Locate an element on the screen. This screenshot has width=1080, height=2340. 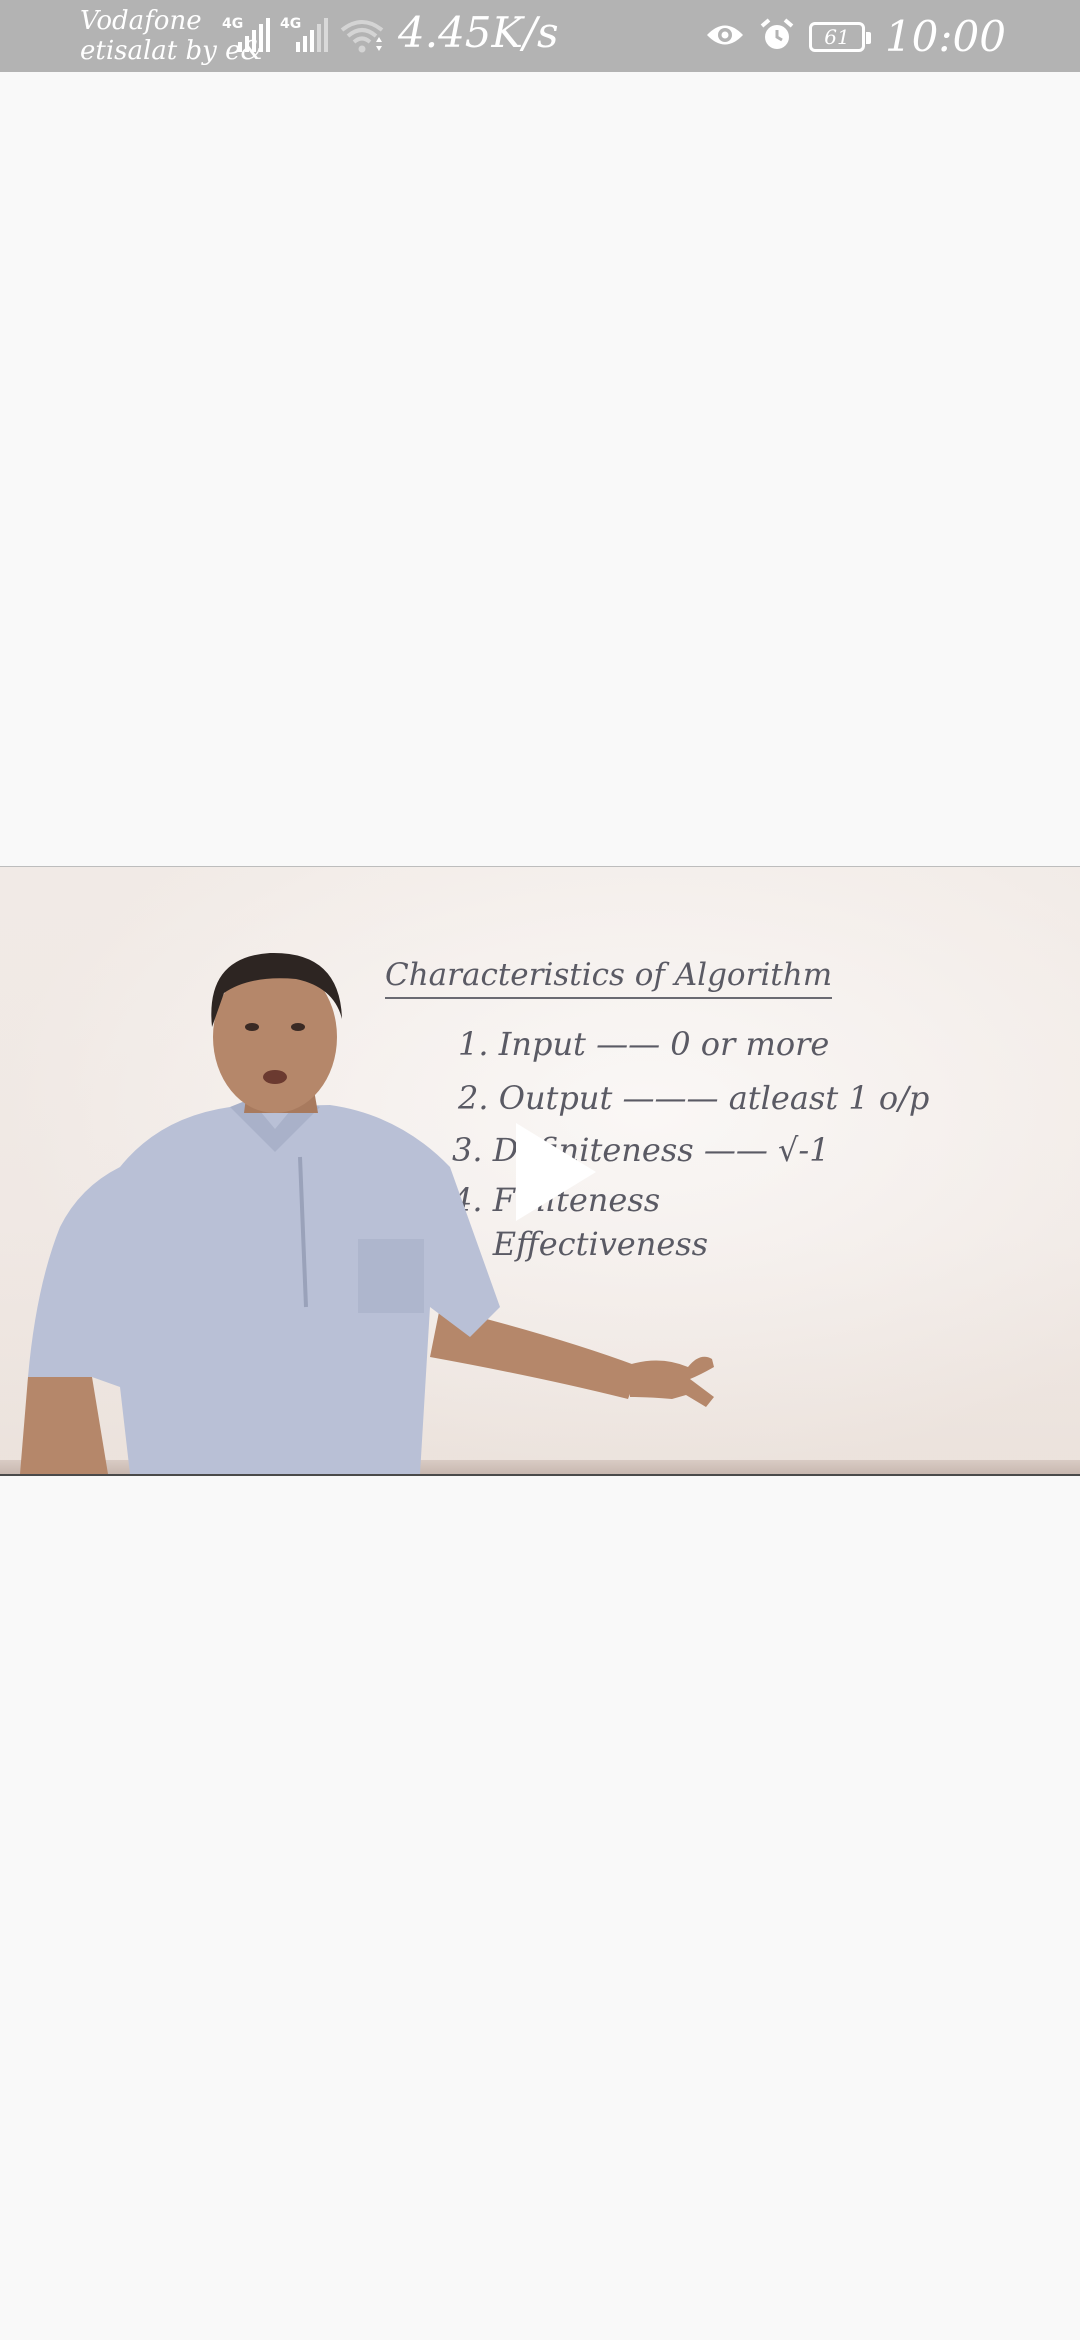
wifi-icon is located at coordinates (362, 38).